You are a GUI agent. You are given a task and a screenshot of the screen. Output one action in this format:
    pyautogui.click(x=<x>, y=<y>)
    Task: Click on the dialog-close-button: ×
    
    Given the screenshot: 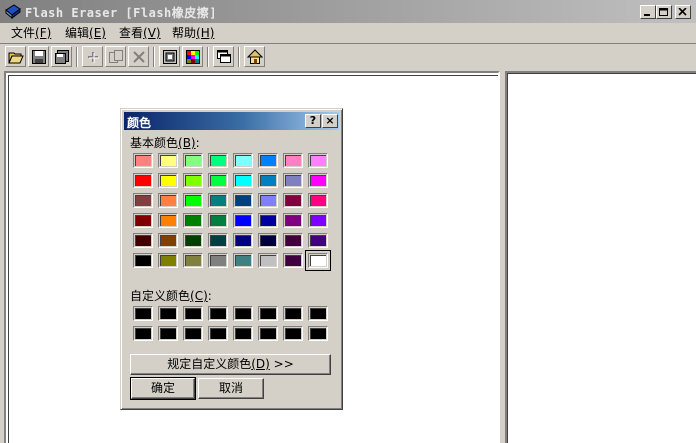 What is the action you would take?
    pyautogui.click(x=330, y=121)
    